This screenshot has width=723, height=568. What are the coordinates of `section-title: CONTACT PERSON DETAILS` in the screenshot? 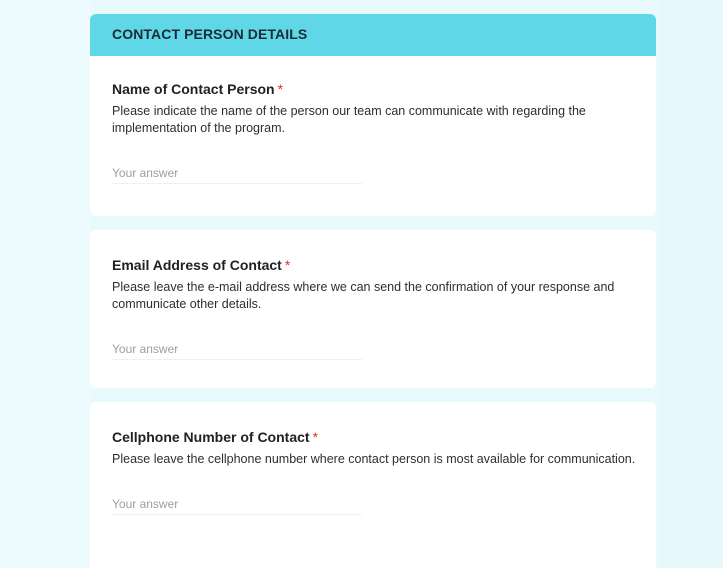 It's located at (210, 34).